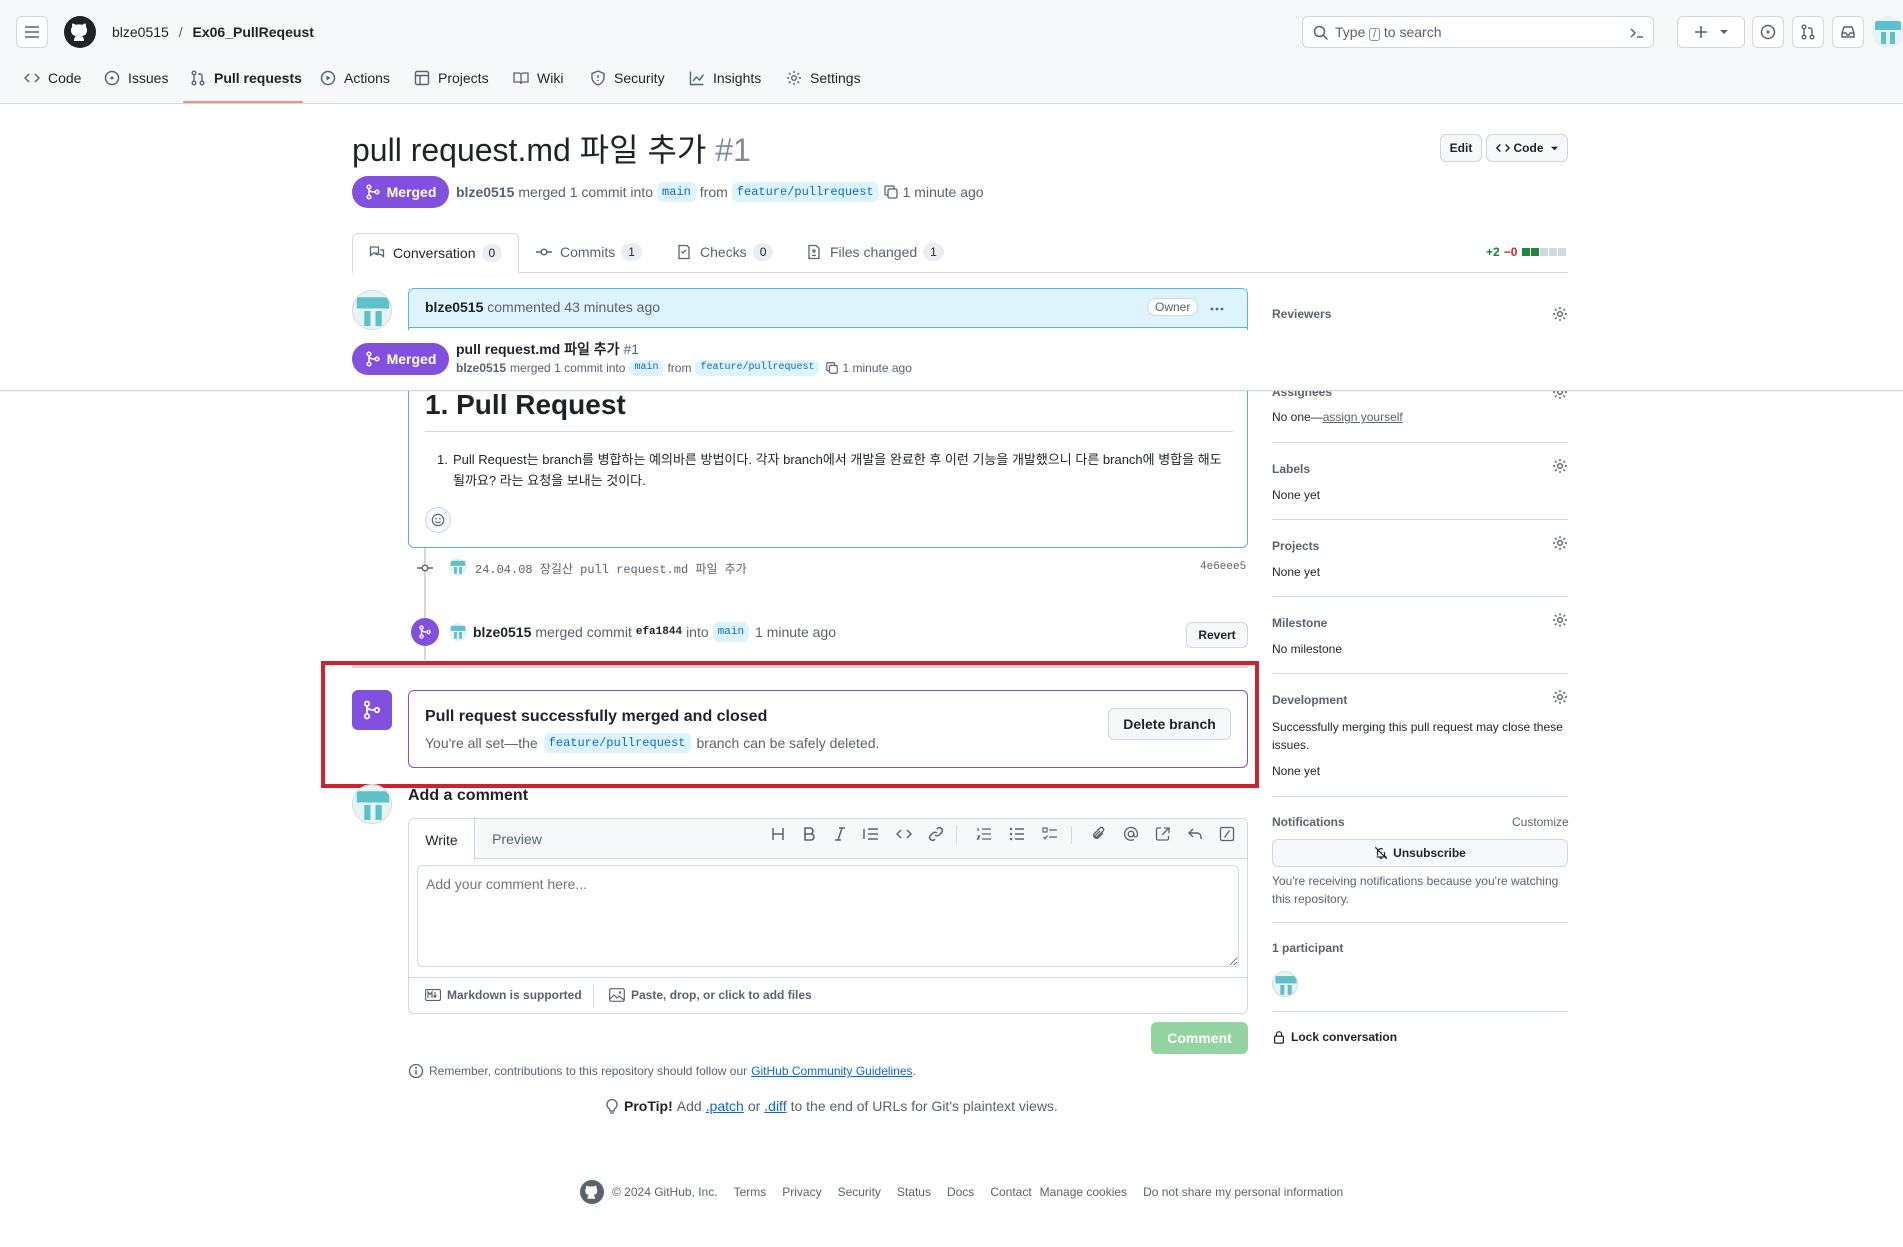 The height and width of the screenshot is (1247, 1903). Describe the element at coordinates (646, 368) in the screenshot. I see `sticky-base-branch: main` at that location.